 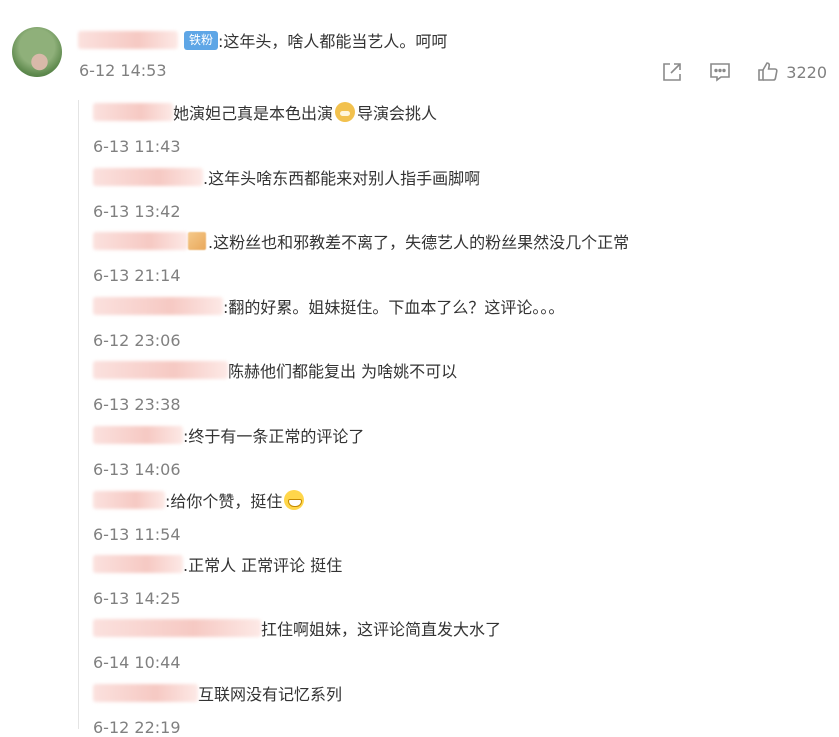 I want to click on reply-text: :翻的好累。姐妹挺住。下血本了么？这评论。。。, so click(x=394, y=307).